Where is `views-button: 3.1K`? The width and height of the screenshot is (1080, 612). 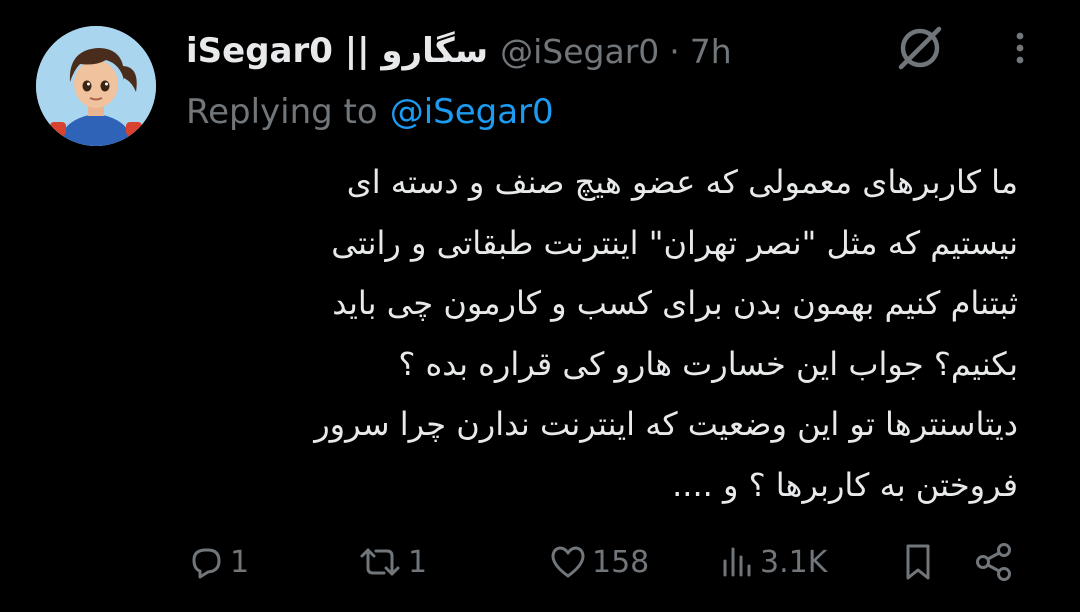 views-button: 3.1K is located at coordinates (771, 562).